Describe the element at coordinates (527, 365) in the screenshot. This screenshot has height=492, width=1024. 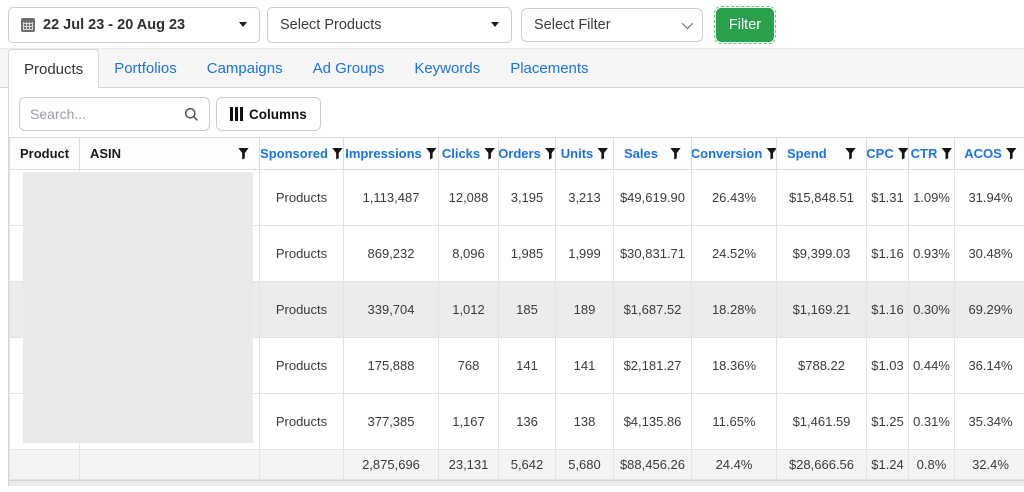
I see `orders-cell: 141` at that location.